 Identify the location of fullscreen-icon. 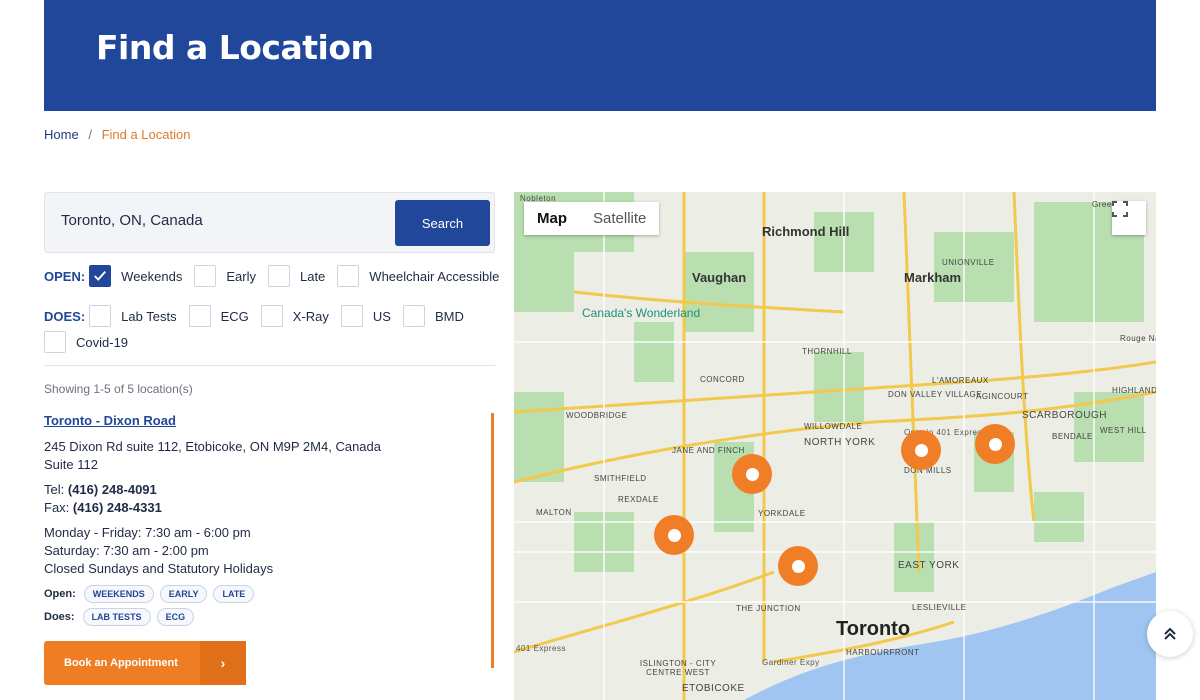
(1120, 209).